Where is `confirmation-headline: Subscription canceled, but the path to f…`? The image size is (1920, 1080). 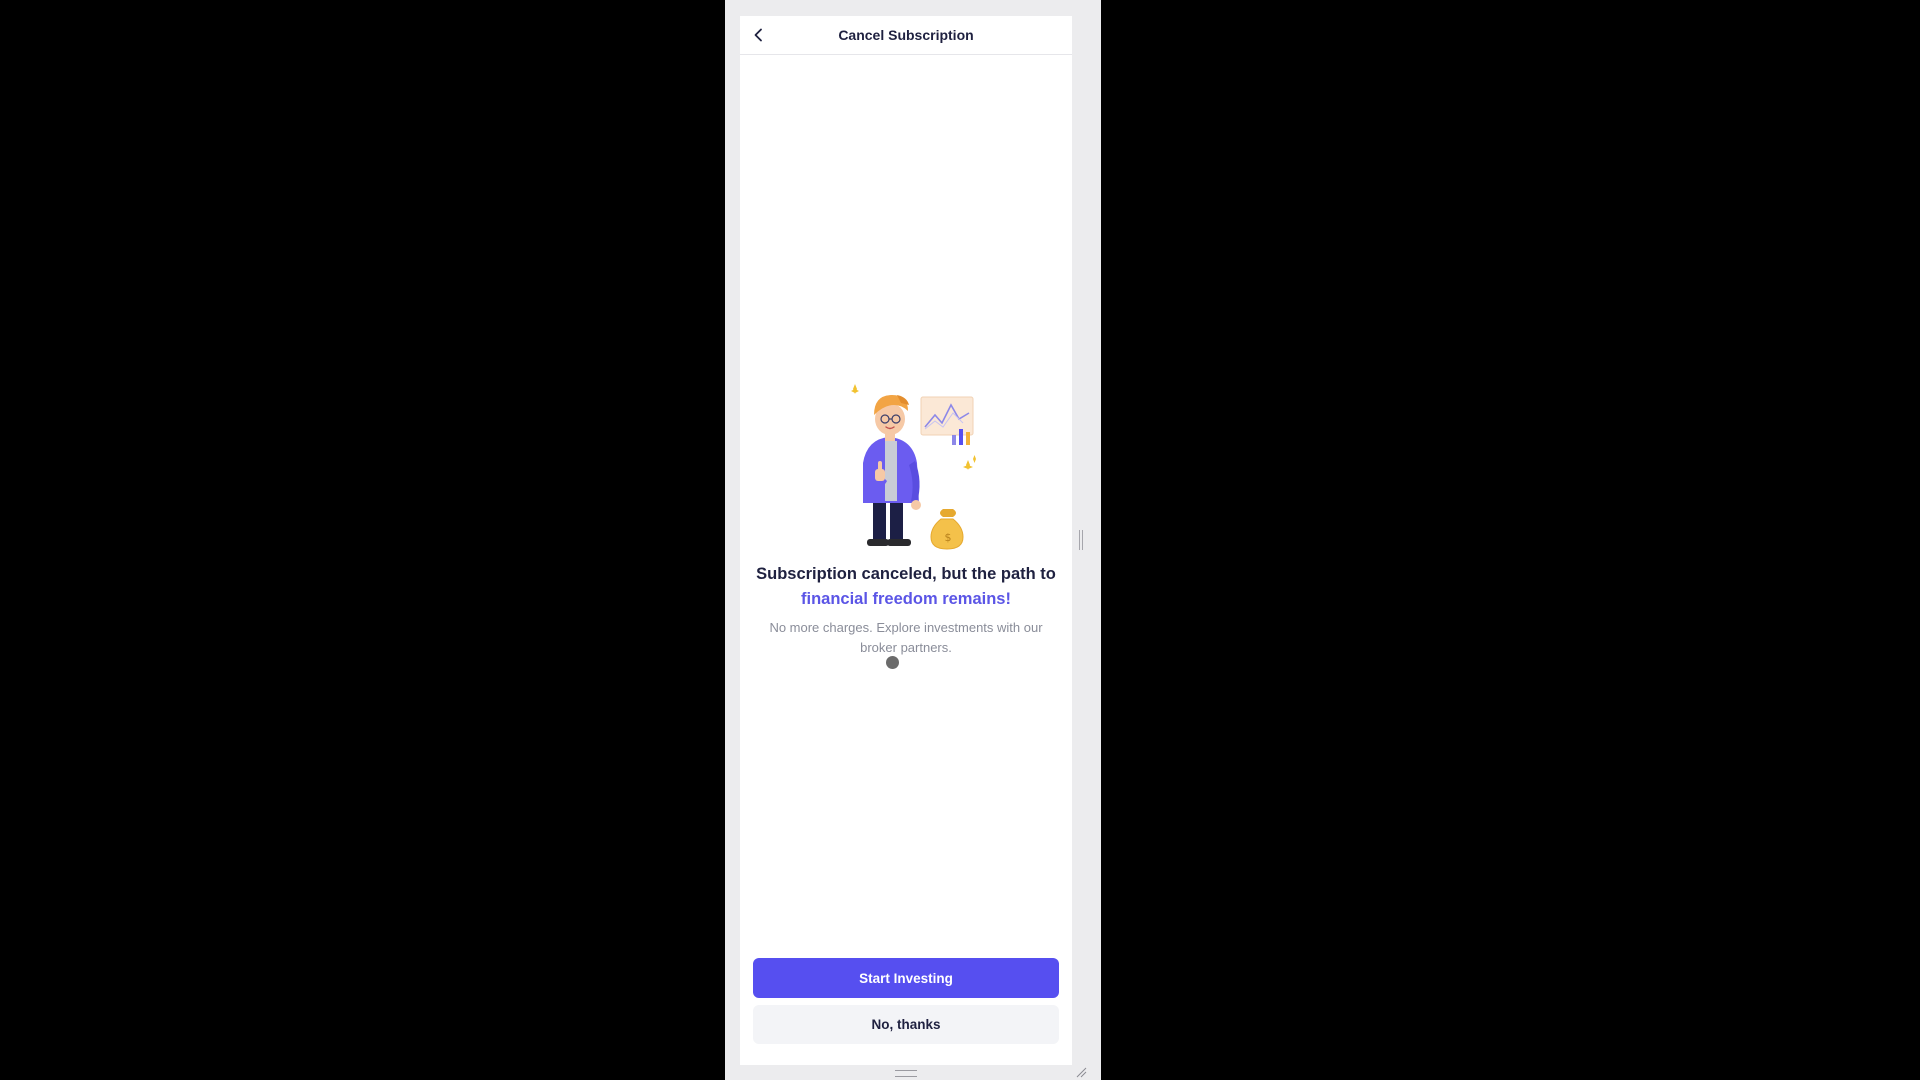
confirmation-headline: Subscription canceled, but the path to f… is located at coordinates (906, 587).